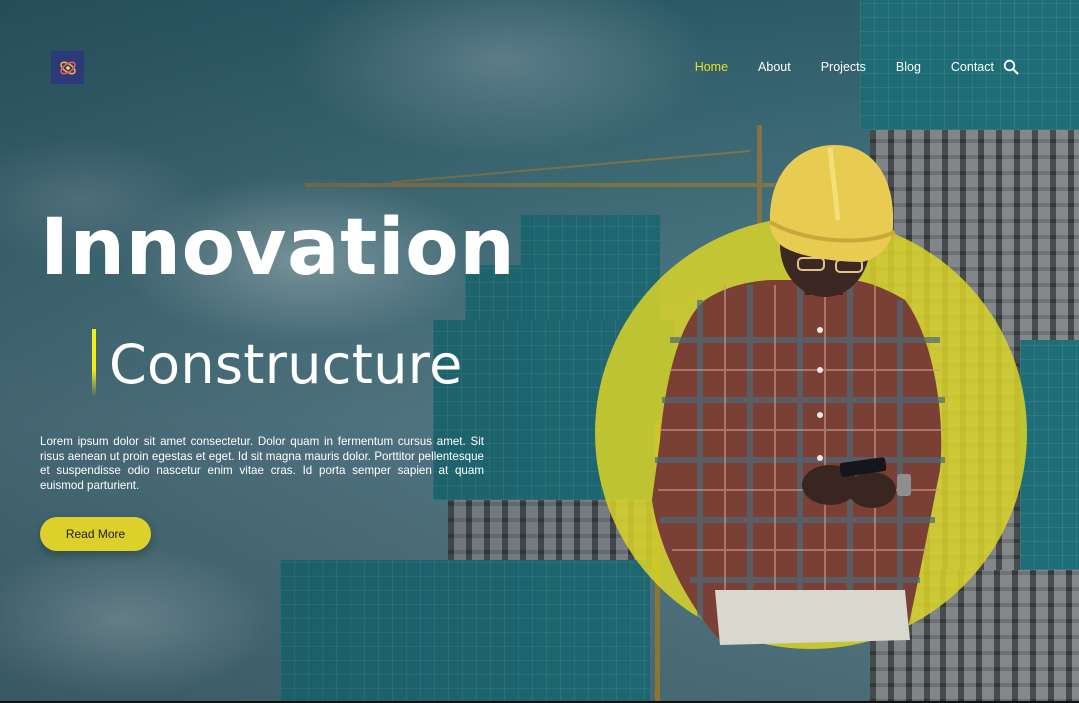 The image size is (1079, 703). I want to click on atom-logo-icon, so click(67, 67).